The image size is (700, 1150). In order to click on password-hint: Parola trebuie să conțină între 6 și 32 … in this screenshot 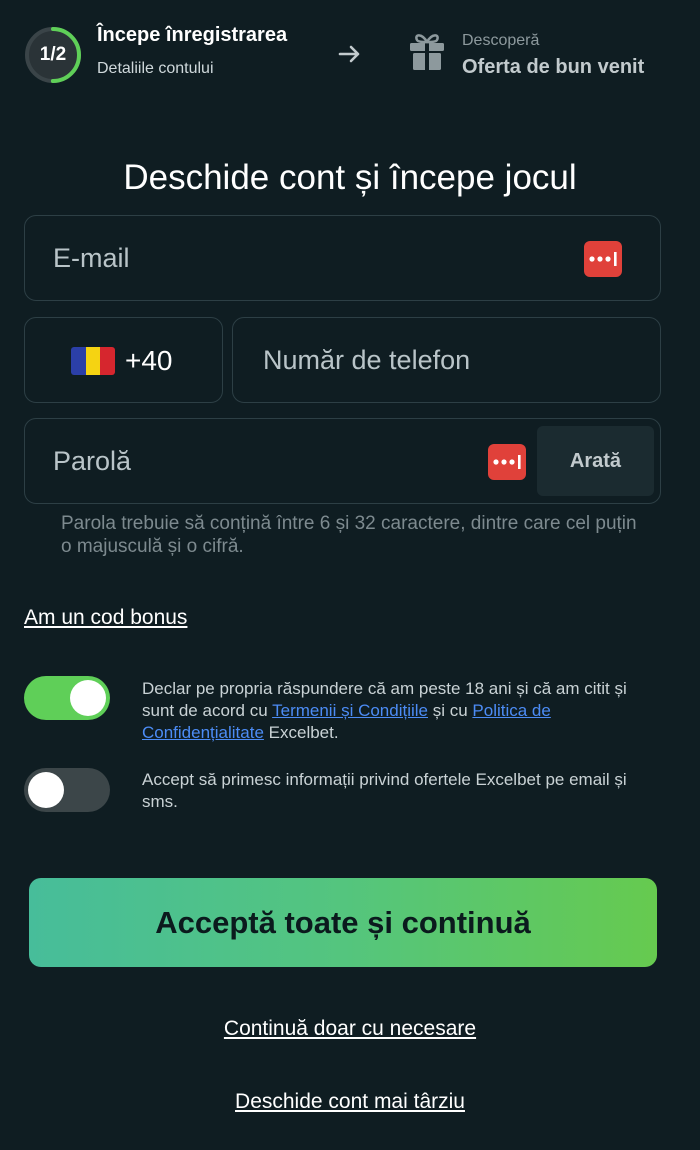, I will do `click(349, 535)`.